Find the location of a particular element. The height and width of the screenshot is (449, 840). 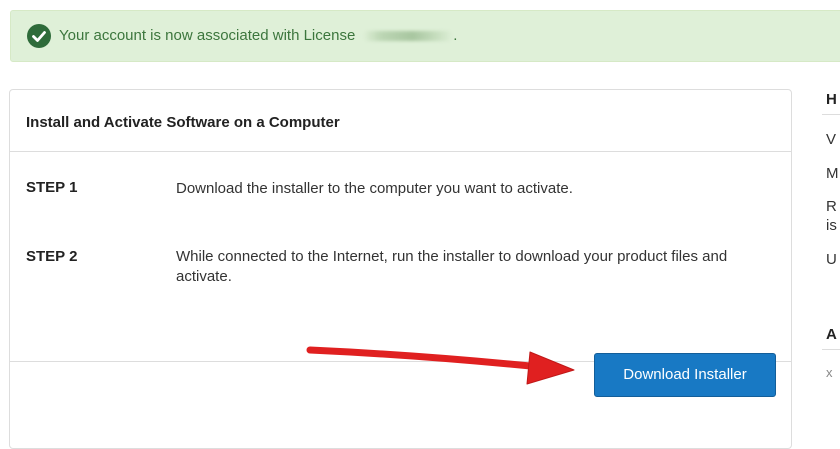

sidebar-item-bottom: x is located at coordinates (829, 372).